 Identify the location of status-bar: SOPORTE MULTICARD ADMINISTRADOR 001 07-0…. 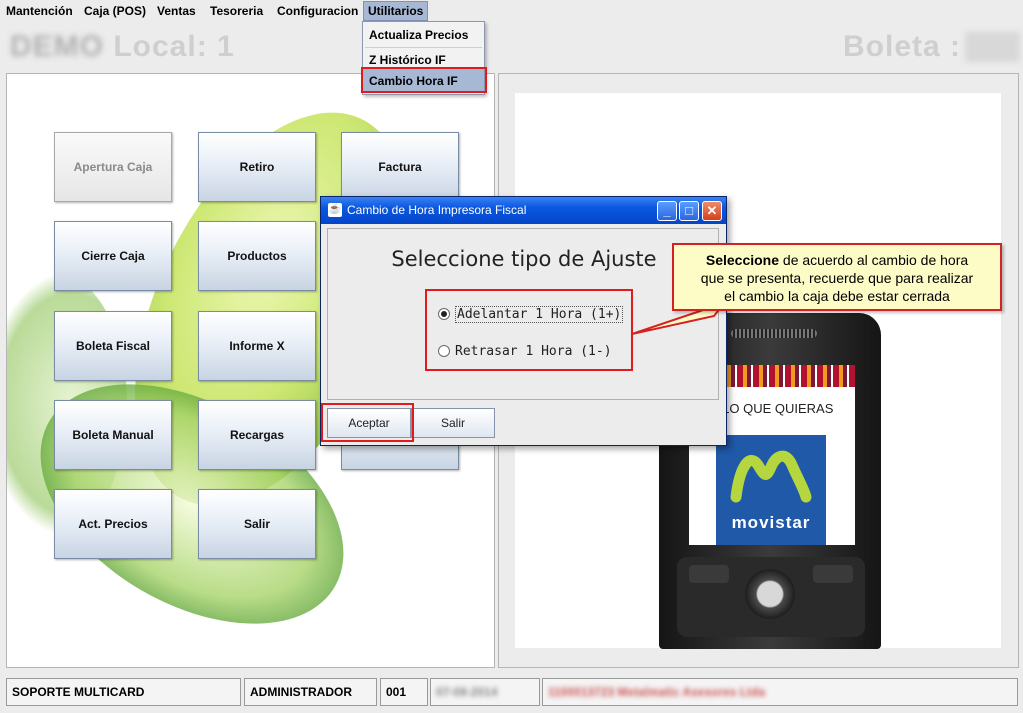
(511, 693).